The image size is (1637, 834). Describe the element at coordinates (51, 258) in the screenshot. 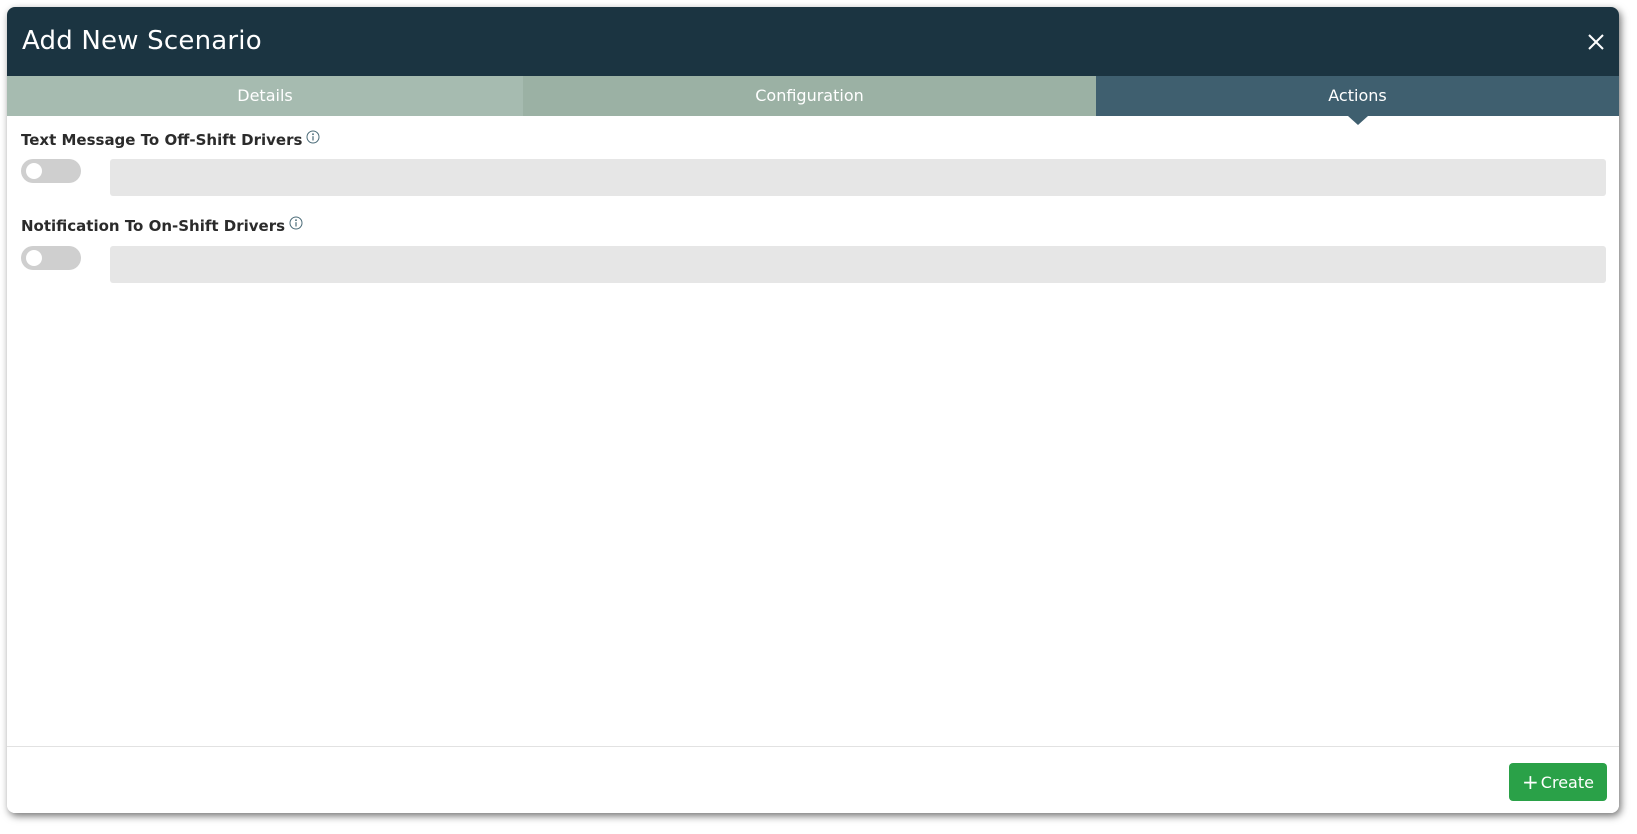

I see `on-shift-notification-toggle` at that location.